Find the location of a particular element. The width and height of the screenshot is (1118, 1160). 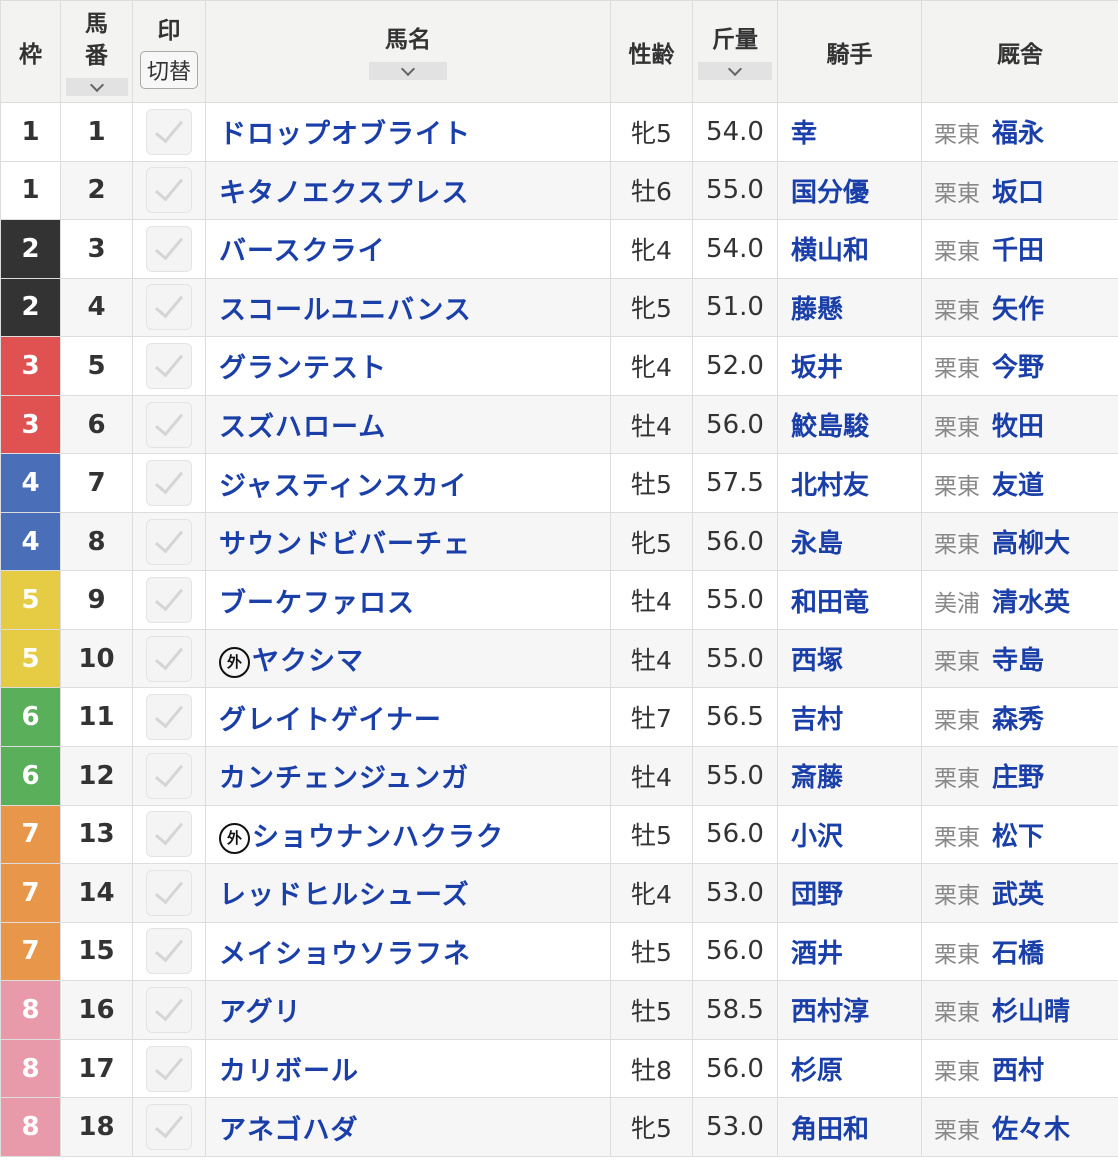

jockey-link: 団野 is located at coordinates (849, 893).